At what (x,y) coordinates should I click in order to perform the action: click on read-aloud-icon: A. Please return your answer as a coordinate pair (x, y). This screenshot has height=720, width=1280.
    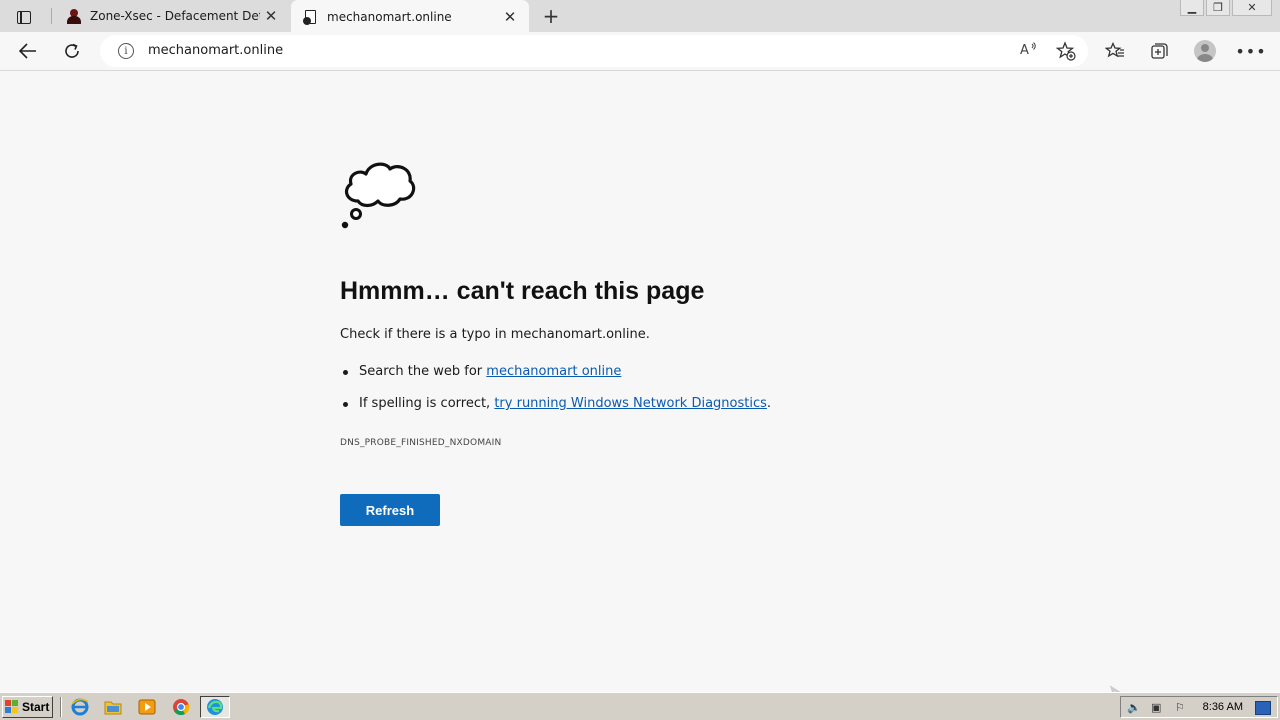
    Looking at the image, I should click on (1029, 51).